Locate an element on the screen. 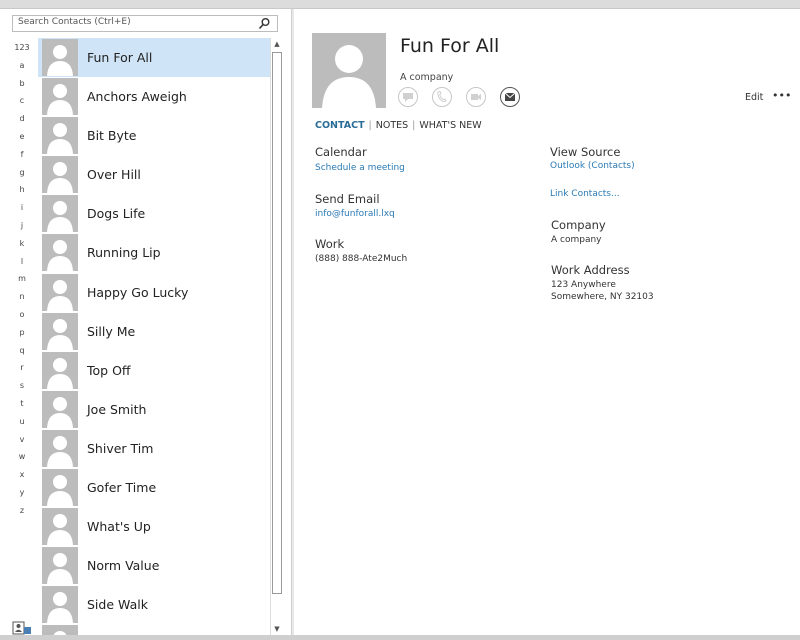  search-input: Search Contacts (Ctrl+E) is located at coordinates (74, 22).